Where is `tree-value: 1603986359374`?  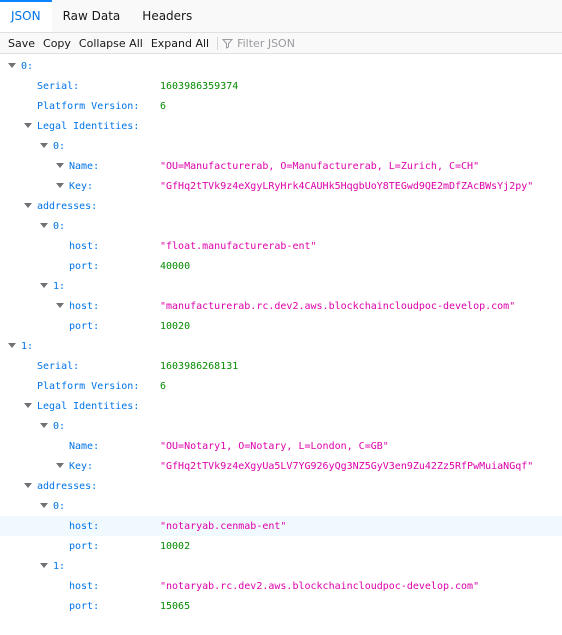 tree-value: 1603986359374 is located at coordinates (199, 86).